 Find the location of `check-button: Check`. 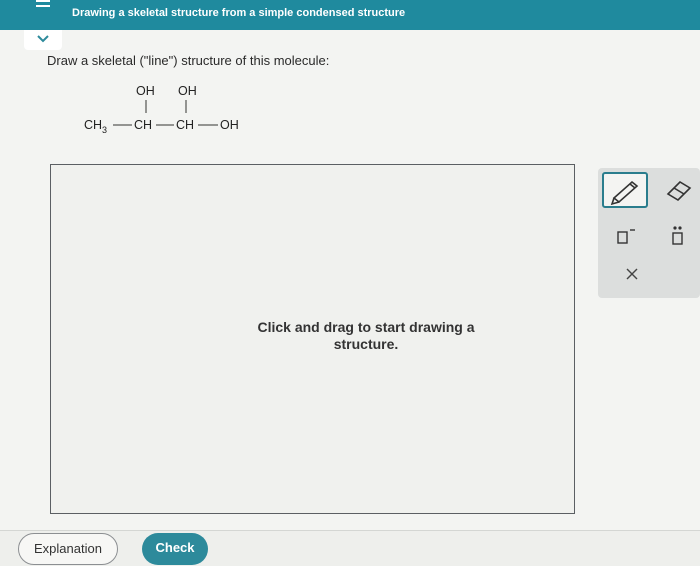

check-button: Check is located at coordinates (175, 549).